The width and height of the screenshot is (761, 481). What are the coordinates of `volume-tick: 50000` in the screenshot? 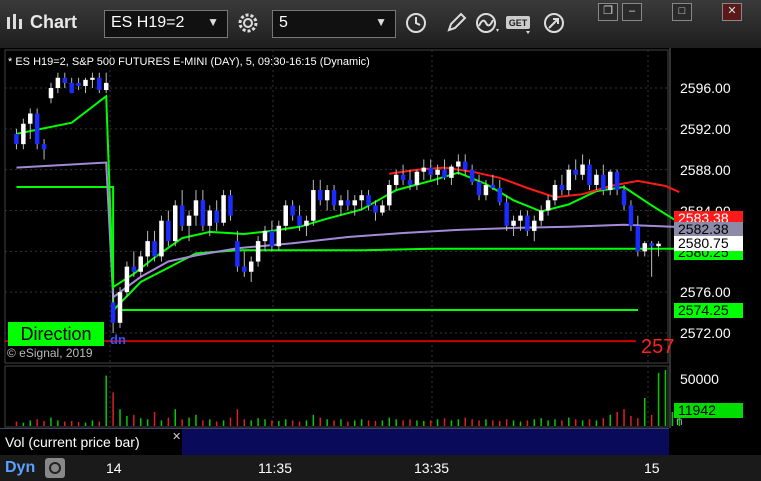 It's located at (699, 379).